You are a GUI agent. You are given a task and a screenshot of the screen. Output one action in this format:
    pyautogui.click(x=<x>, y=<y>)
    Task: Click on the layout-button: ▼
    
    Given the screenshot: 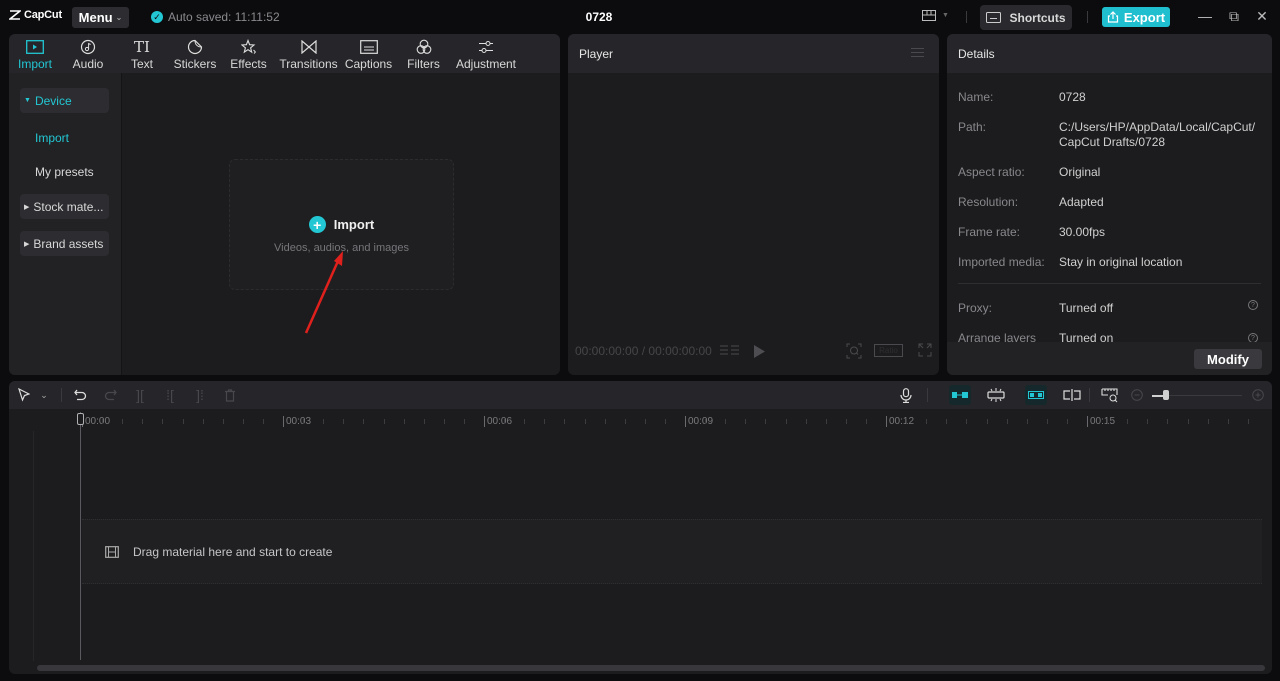 What is the action you would take?
    pyautogui.click(x=935, y=15)
    